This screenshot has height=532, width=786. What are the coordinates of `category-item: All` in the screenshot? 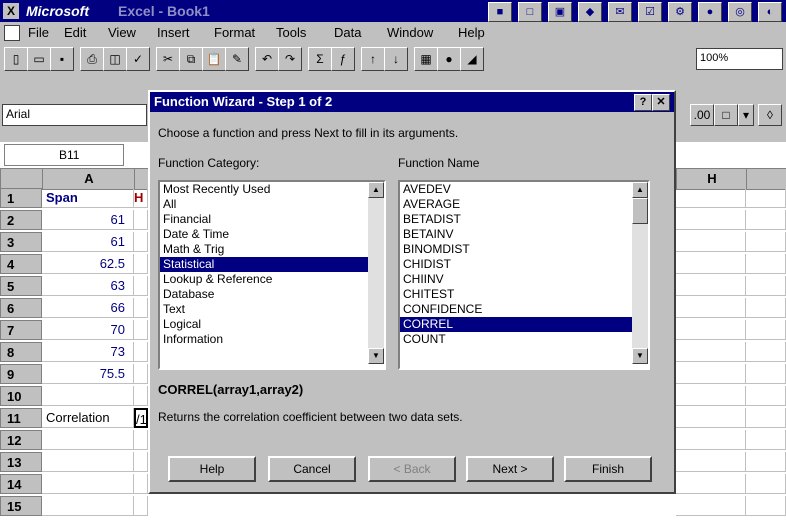 It's located at (272, 204).